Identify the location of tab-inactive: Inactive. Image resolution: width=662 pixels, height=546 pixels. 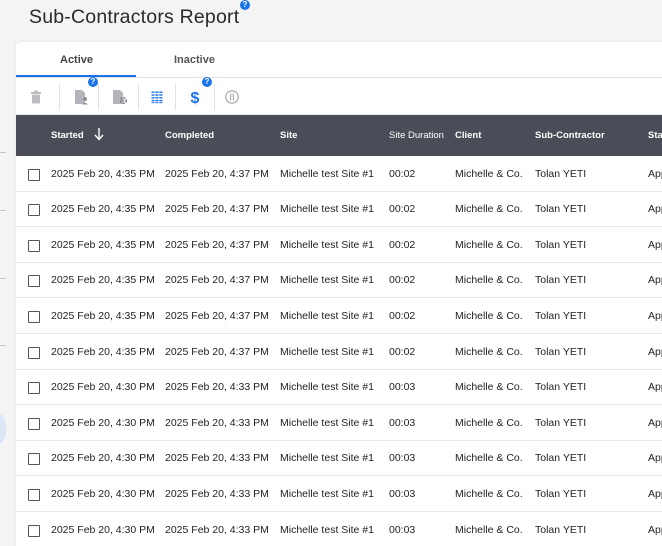
(194, 60).